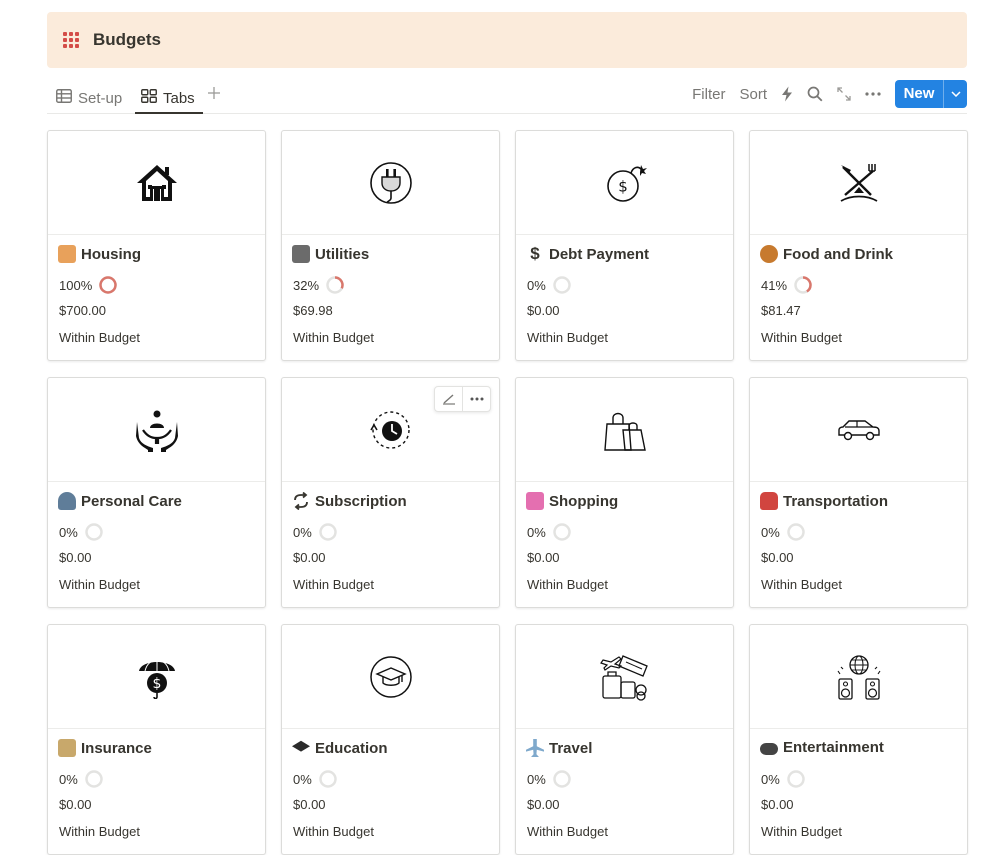  What do you see at coordinates (815, 94) in the screenshot?
I see `search-icon` at bounding box center [815, 94].